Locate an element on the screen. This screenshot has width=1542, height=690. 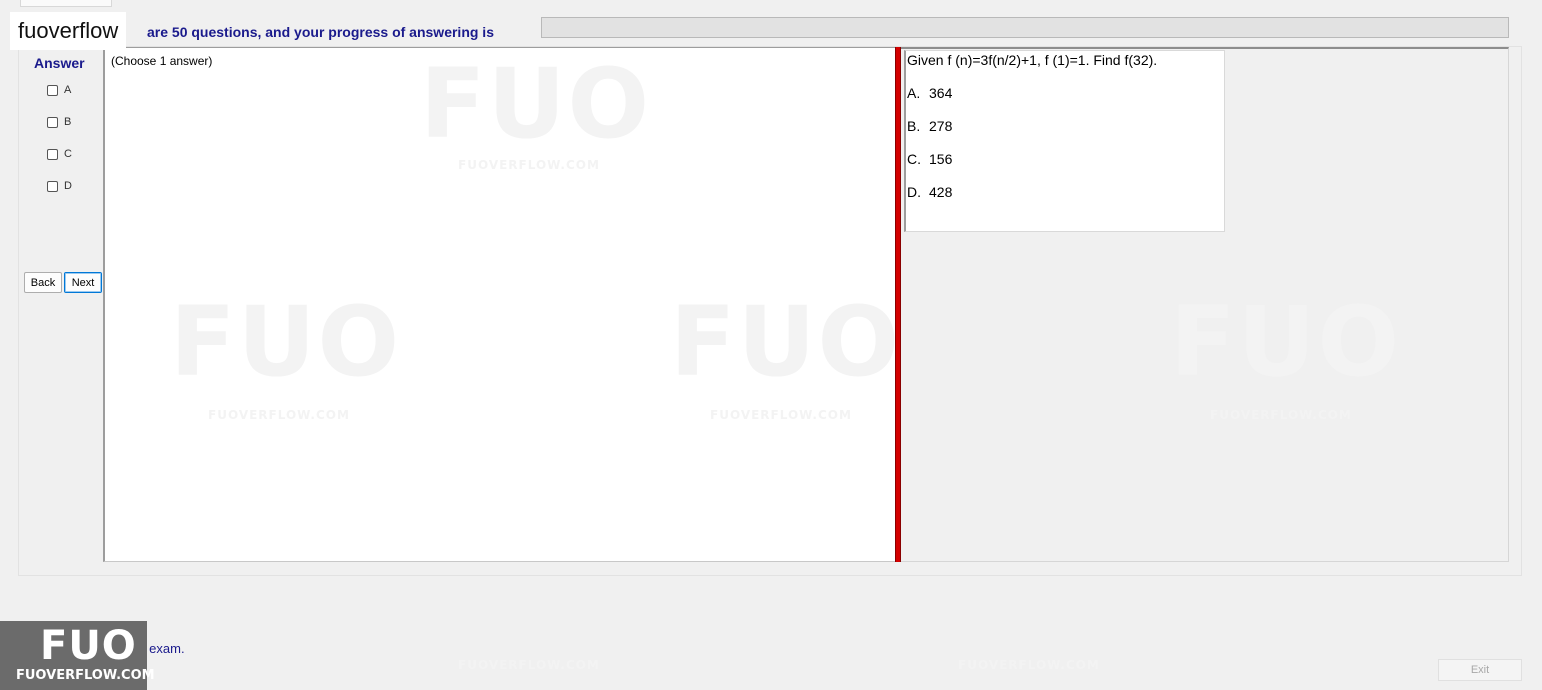
back-button: Back is located at coordinates (43, 282).